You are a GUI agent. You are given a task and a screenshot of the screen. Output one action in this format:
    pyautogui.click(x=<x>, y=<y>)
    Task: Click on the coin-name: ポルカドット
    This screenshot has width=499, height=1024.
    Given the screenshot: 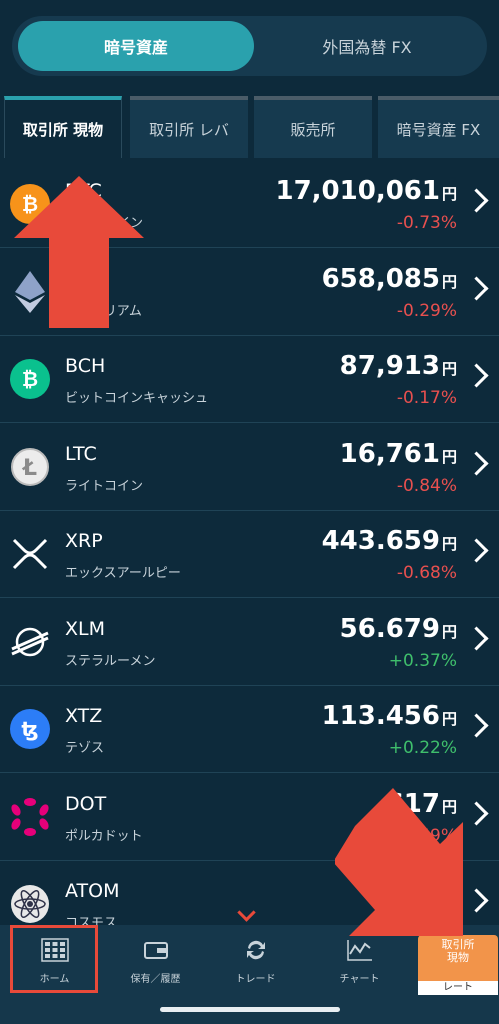 What is the action you would take?
    pyautogui.click(x=104, y=836)
    